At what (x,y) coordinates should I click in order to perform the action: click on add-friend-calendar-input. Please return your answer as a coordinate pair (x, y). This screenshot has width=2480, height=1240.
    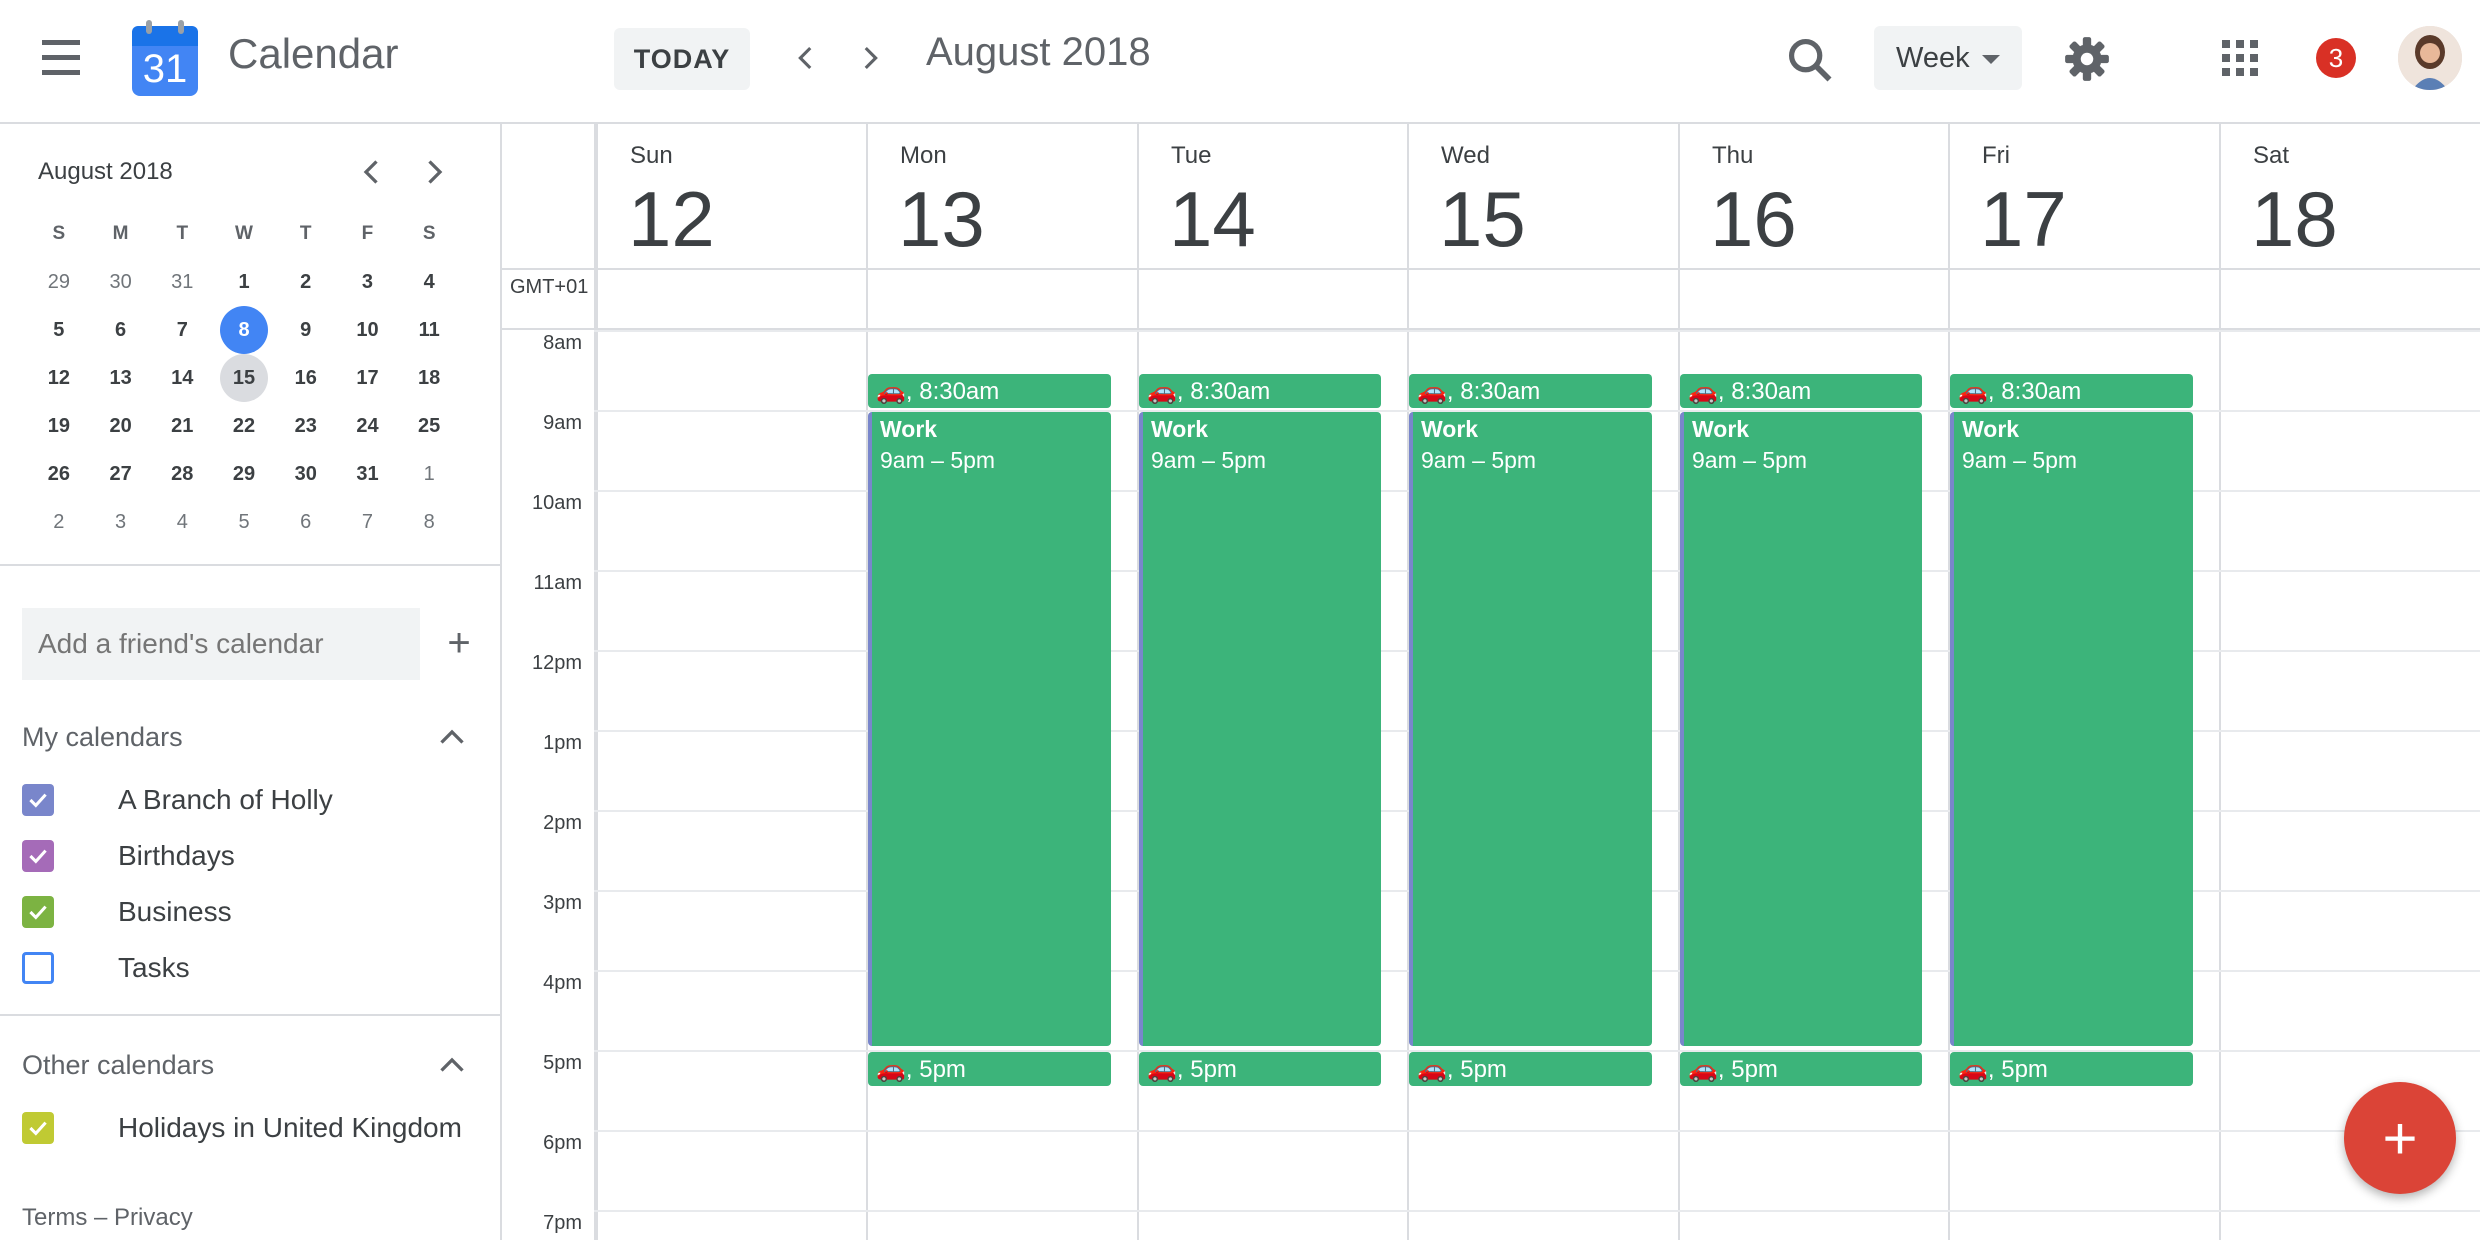
    Looking at the image, I should click on (221, 644).